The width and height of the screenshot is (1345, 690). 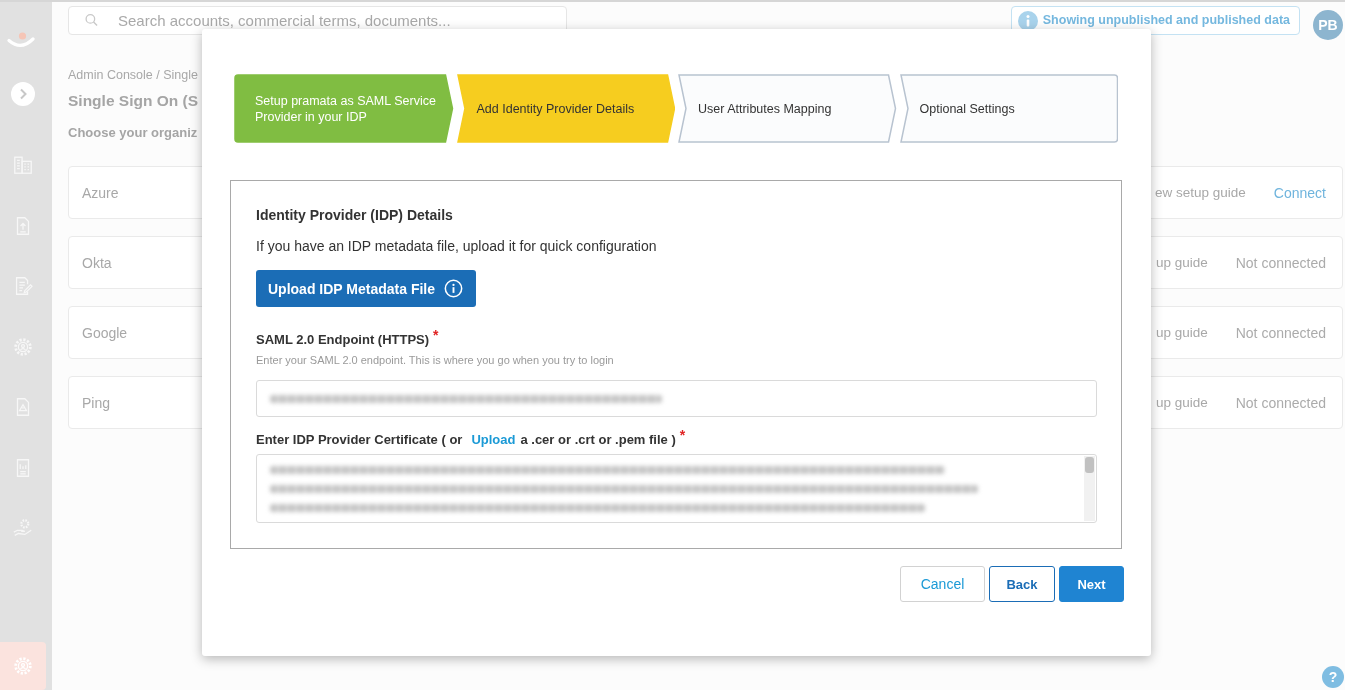 I want to click on cancel-button: Cancel, so click(x=942, y=584).